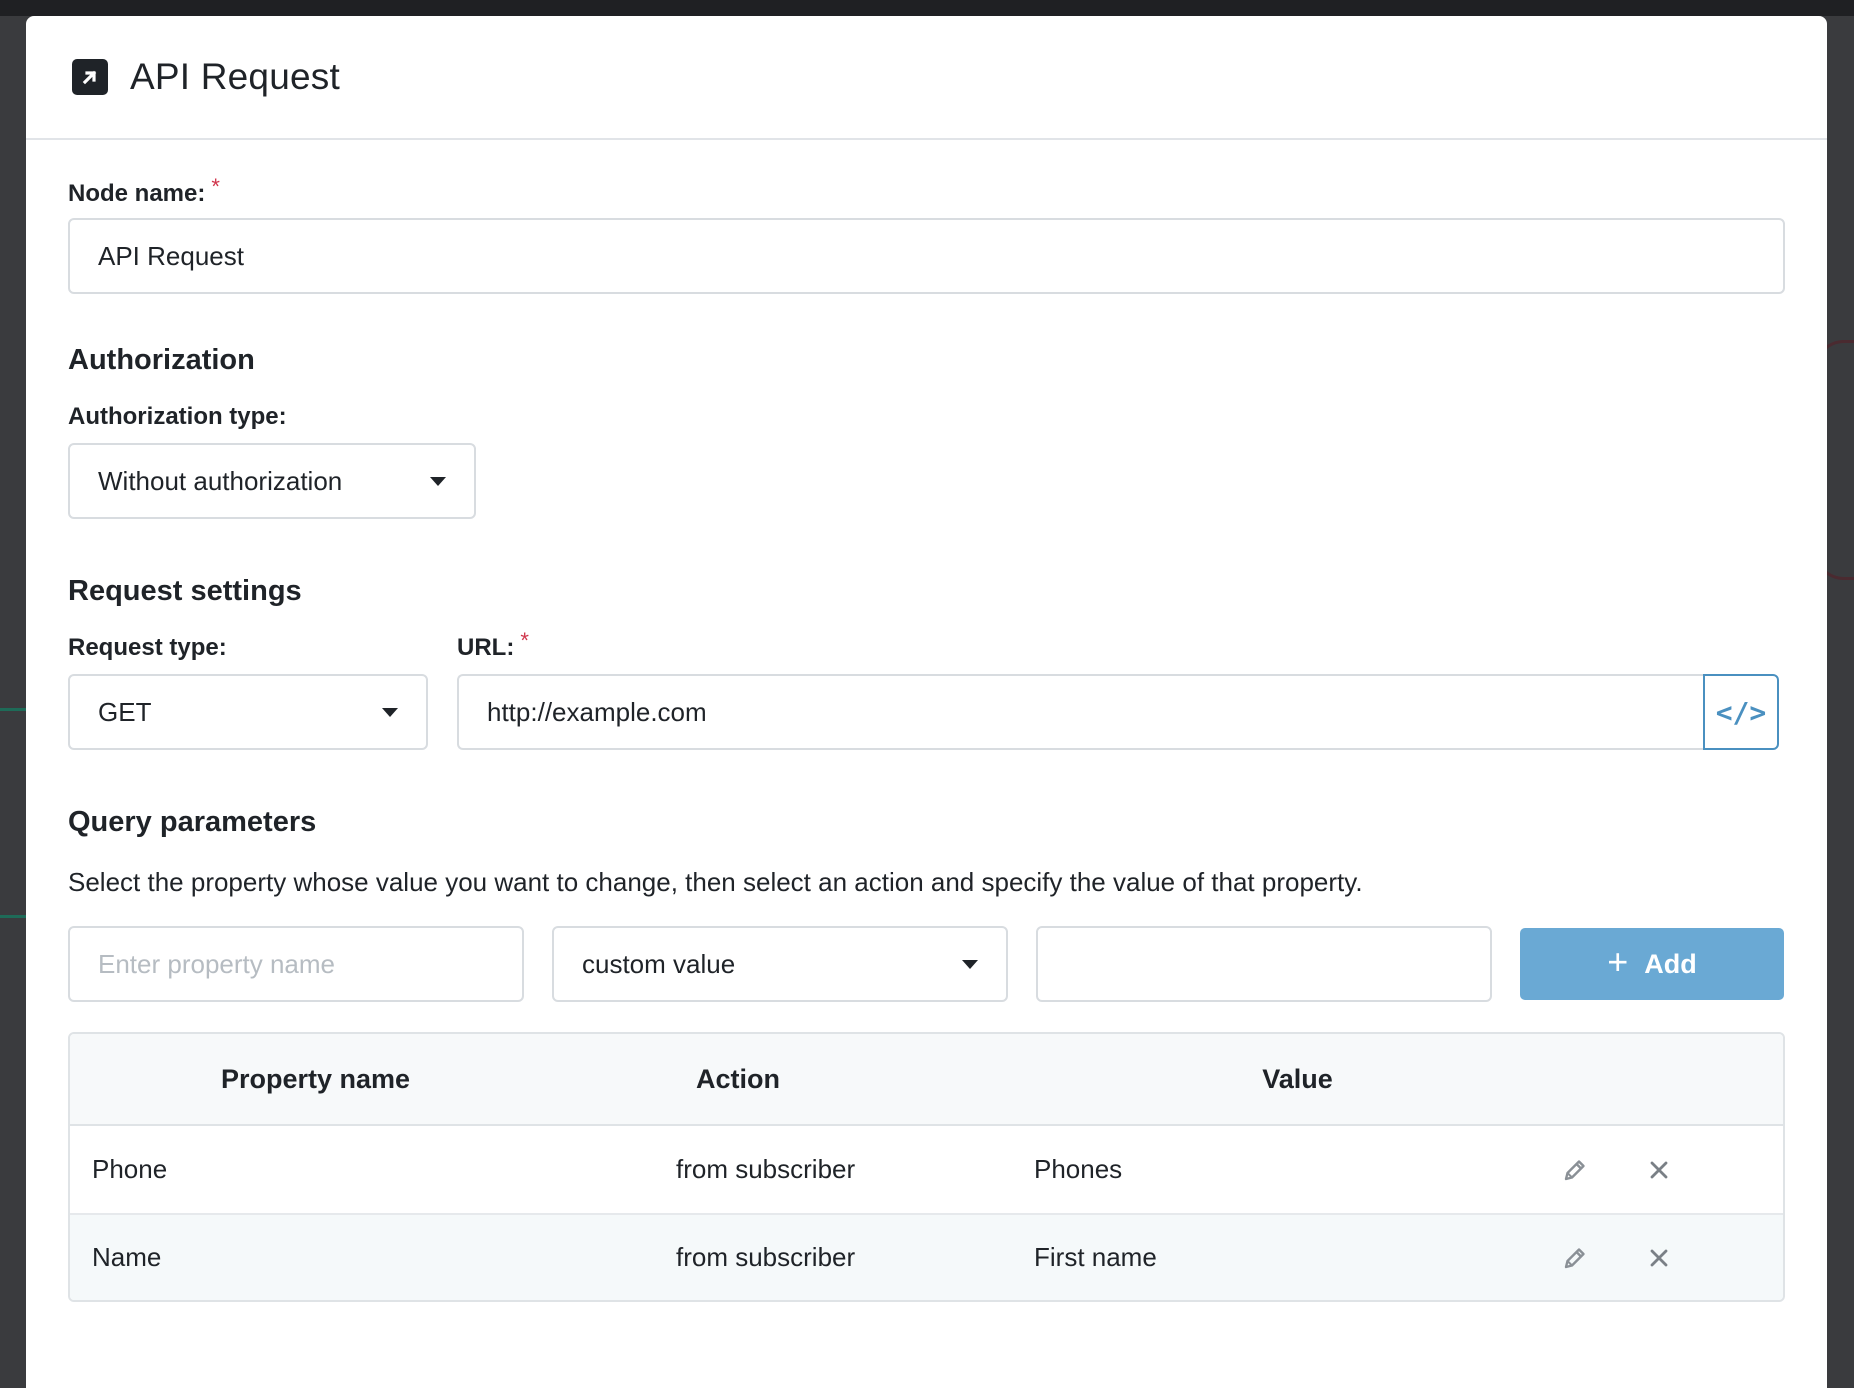  Describe the element at coordinates (926, 256) in the screenshot. I see `node-name-input` at that location.